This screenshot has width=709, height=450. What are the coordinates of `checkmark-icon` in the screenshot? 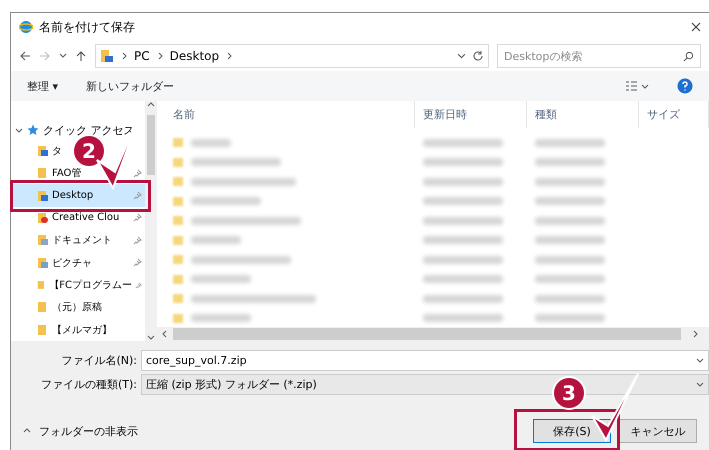 It's located at (615, 407).